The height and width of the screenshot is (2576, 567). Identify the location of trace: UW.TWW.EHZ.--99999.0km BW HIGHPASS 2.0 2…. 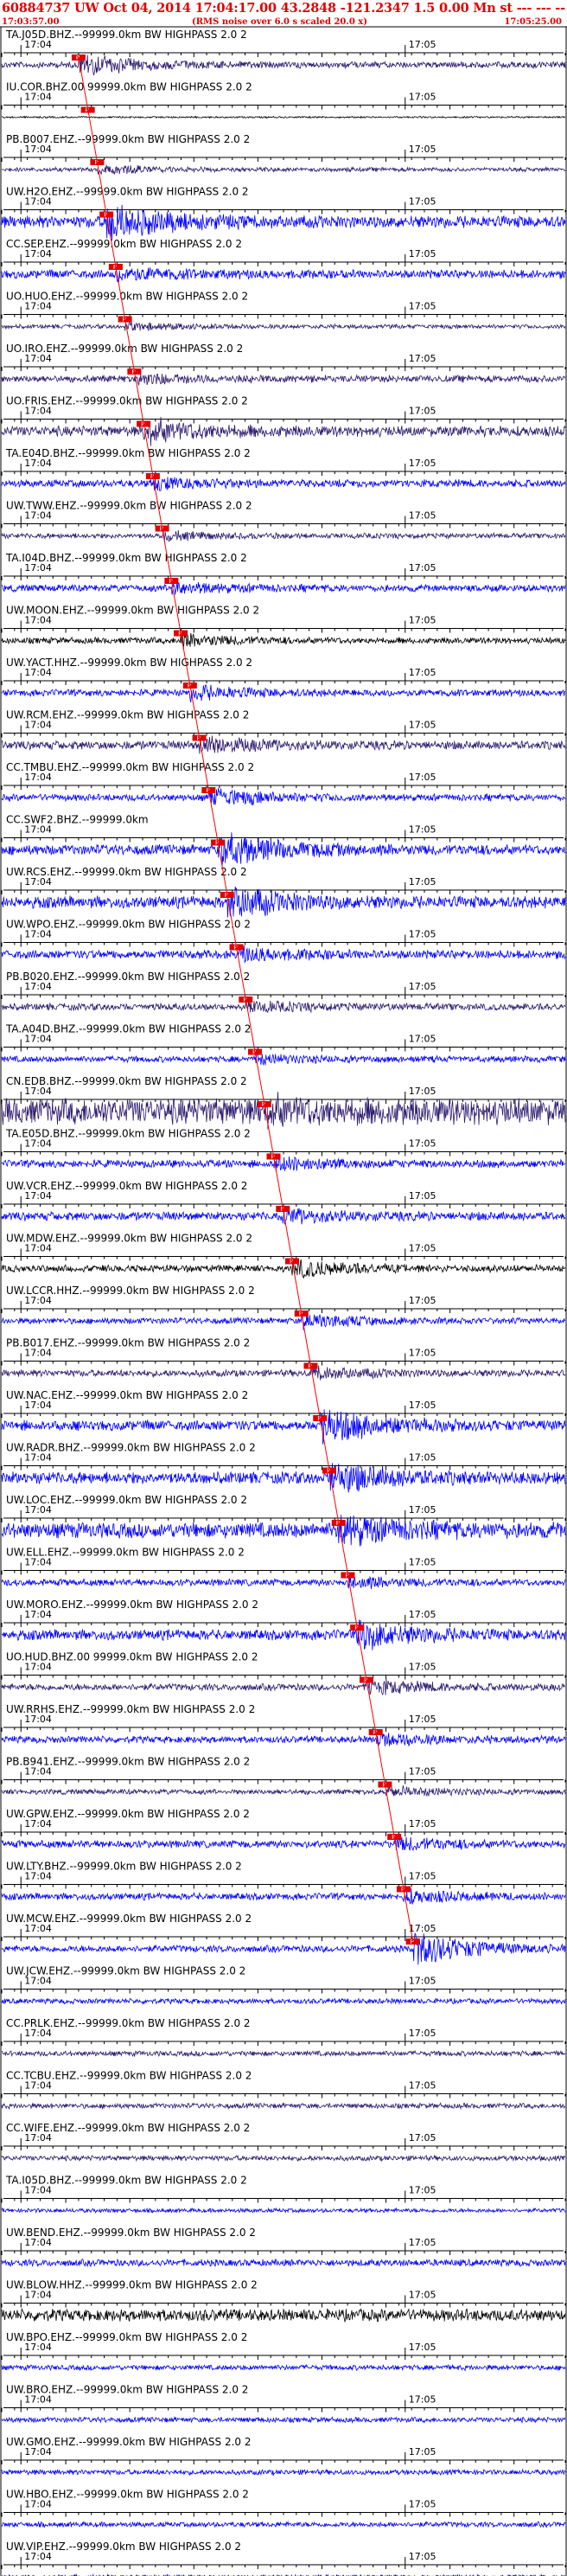
(283, 521).